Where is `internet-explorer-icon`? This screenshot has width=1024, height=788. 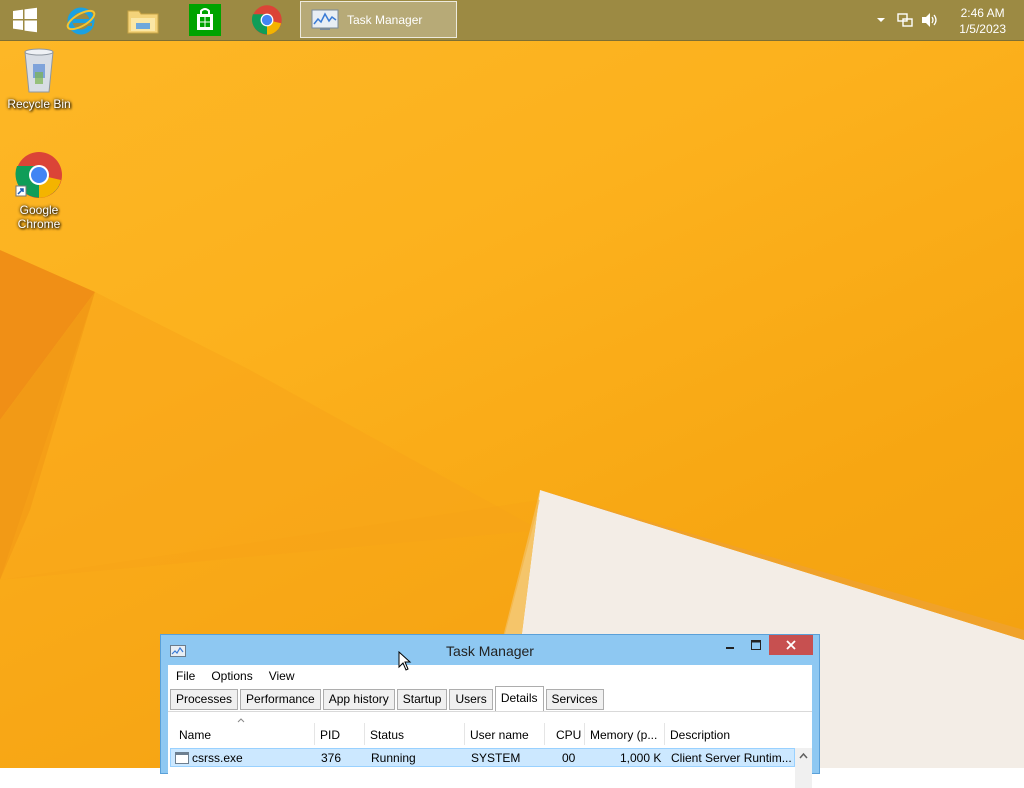
internet-explorer-icon is located at coordinates (81, 21).